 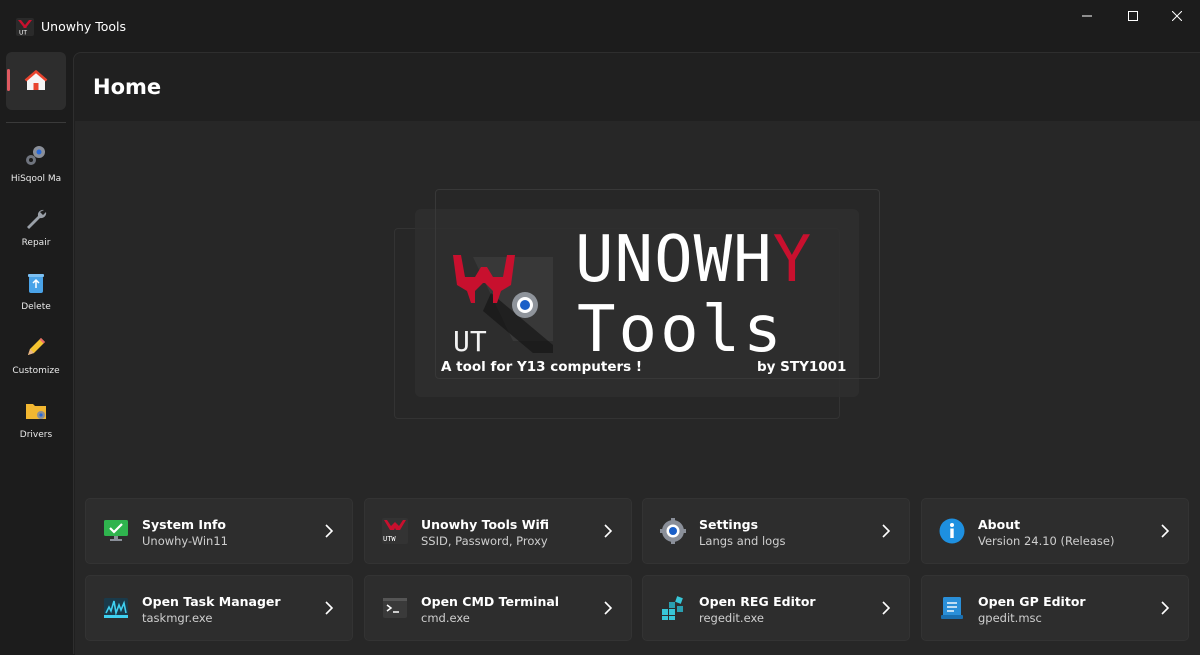 I want to click on card-subtitle: SSID, Password, Proxy, so click(x=484, y=541).